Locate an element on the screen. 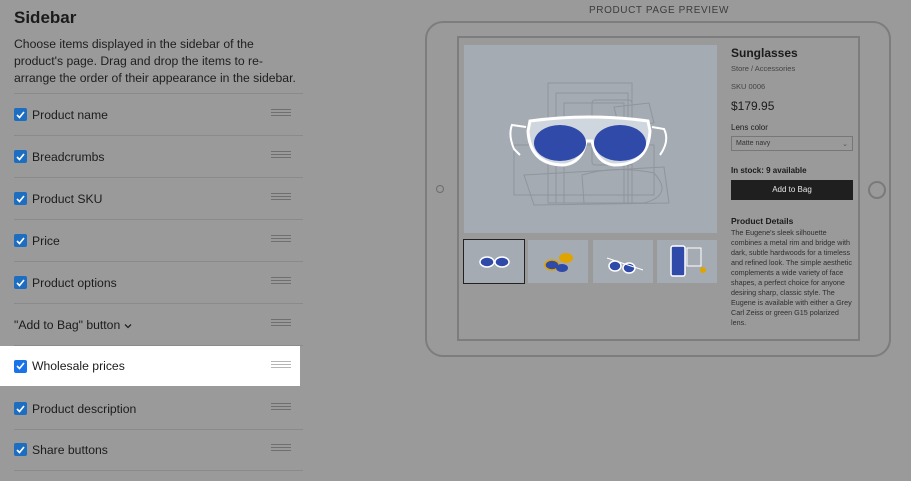  select-value: Matte navy is located at coordinates (753, 143).